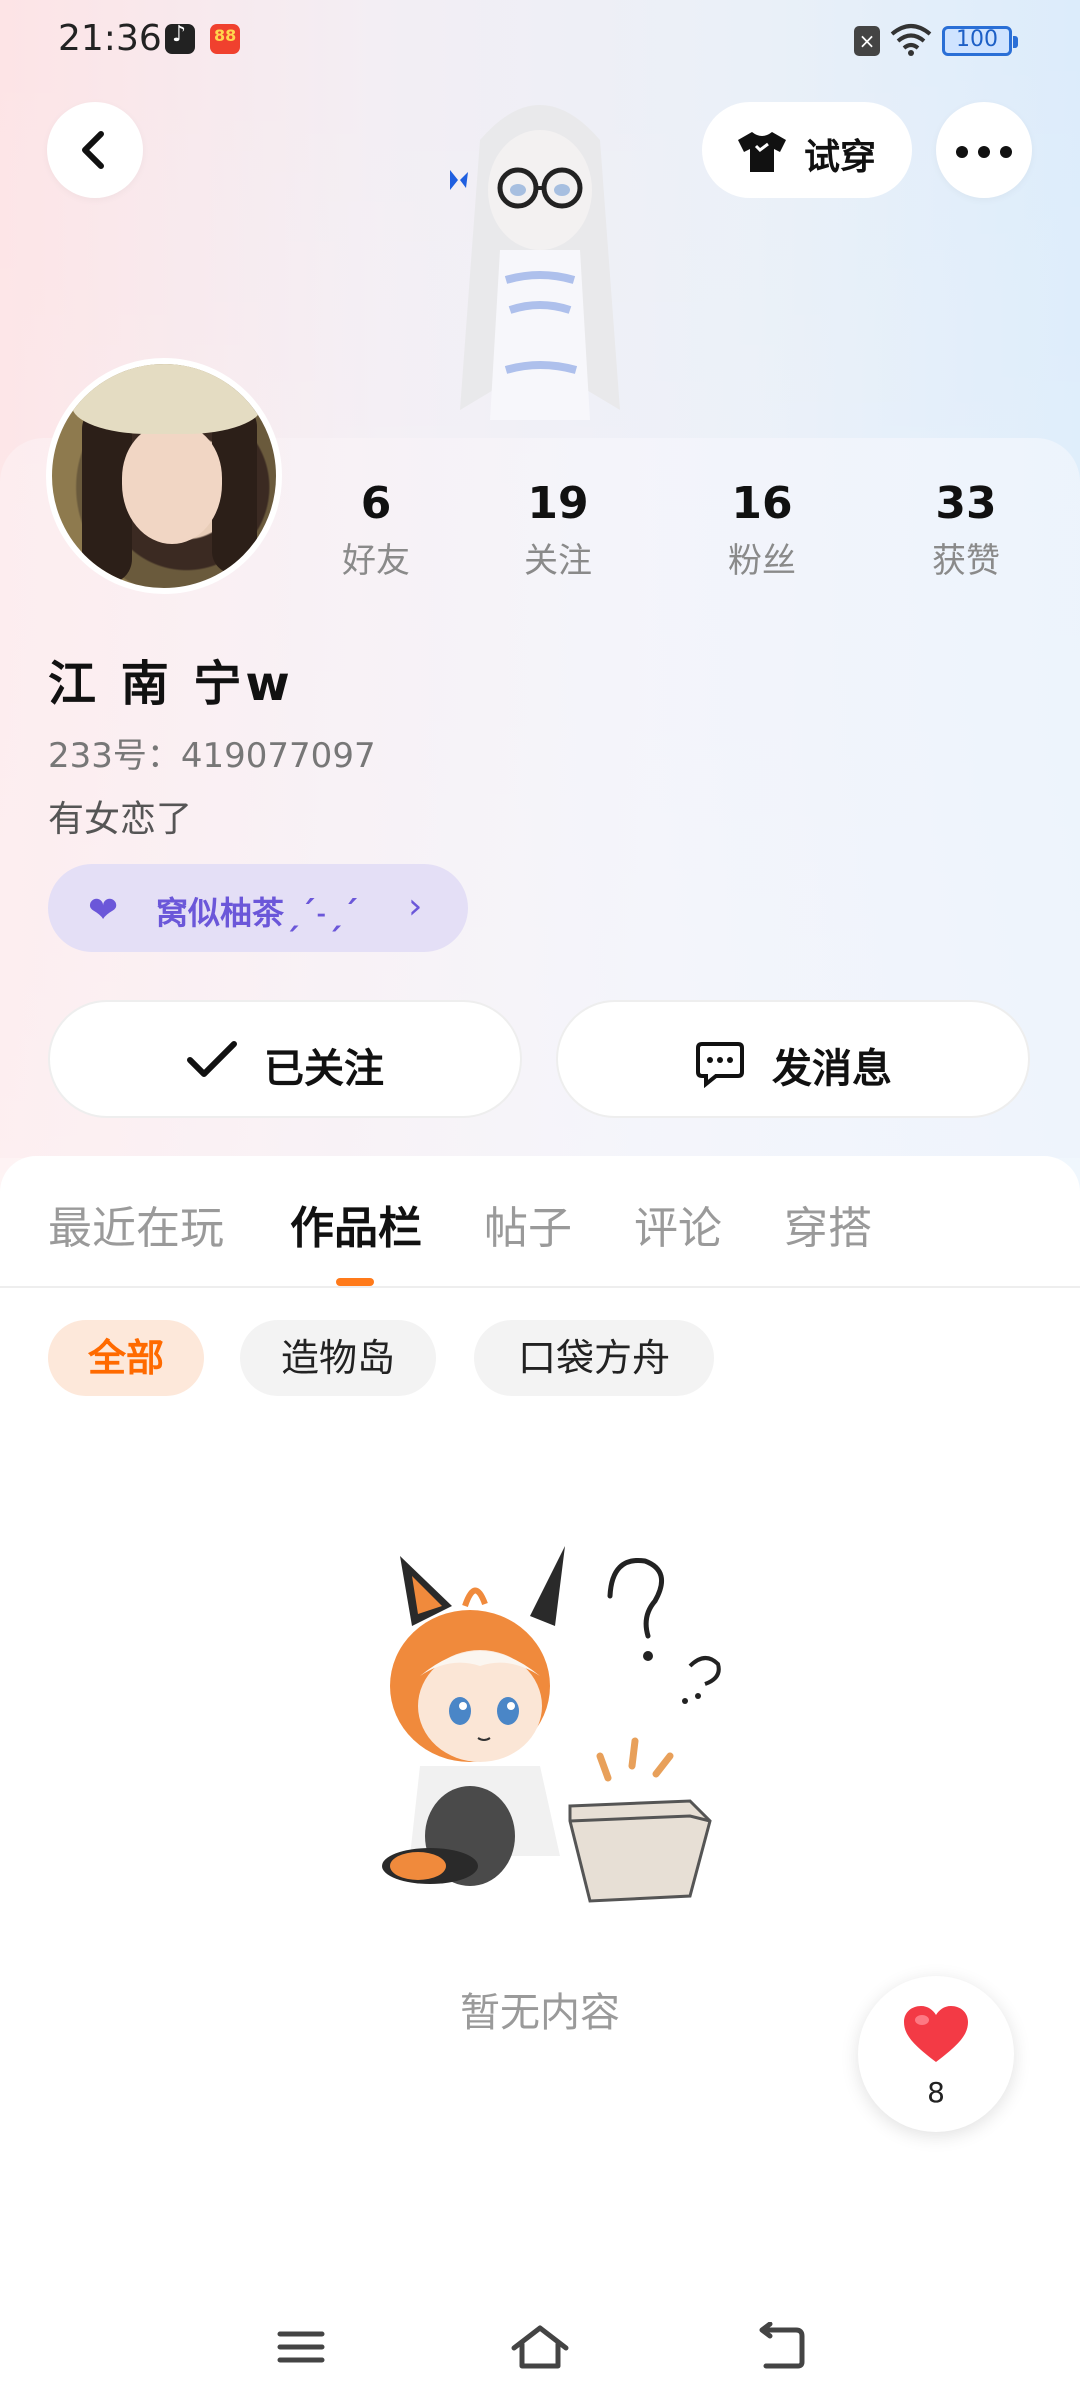 The width and height of the screenshot is (1080, 2408). Describe the element at coordinates (594, 1358) in the screenshot. I see `filter-chip-pocket-ark: 口袋方舟` at that location.